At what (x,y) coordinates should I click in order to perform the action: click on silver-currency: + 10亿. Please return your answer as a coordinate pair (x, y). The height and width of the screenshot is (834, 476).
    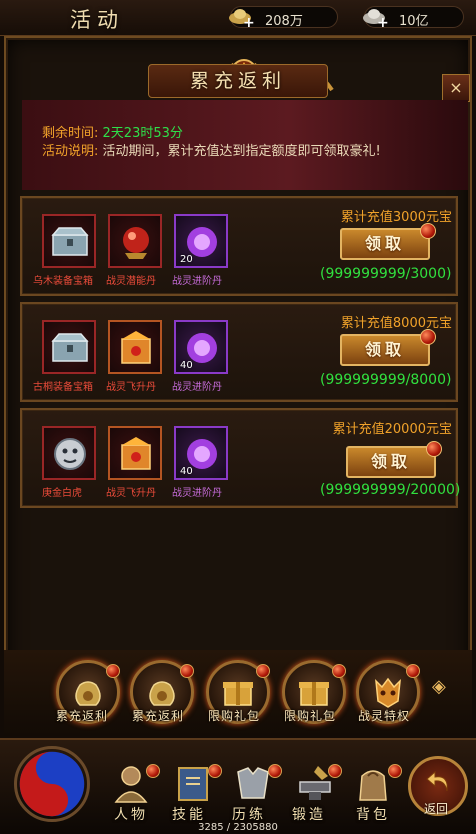
    Looking at the image, I should click on (413, 18).